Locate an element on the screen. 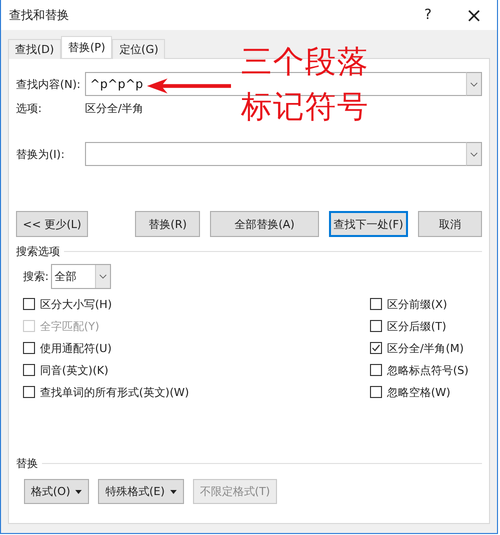 This screenshot has width=500, height=535. dropdown: 全部 is located at coordinates (80, 276).